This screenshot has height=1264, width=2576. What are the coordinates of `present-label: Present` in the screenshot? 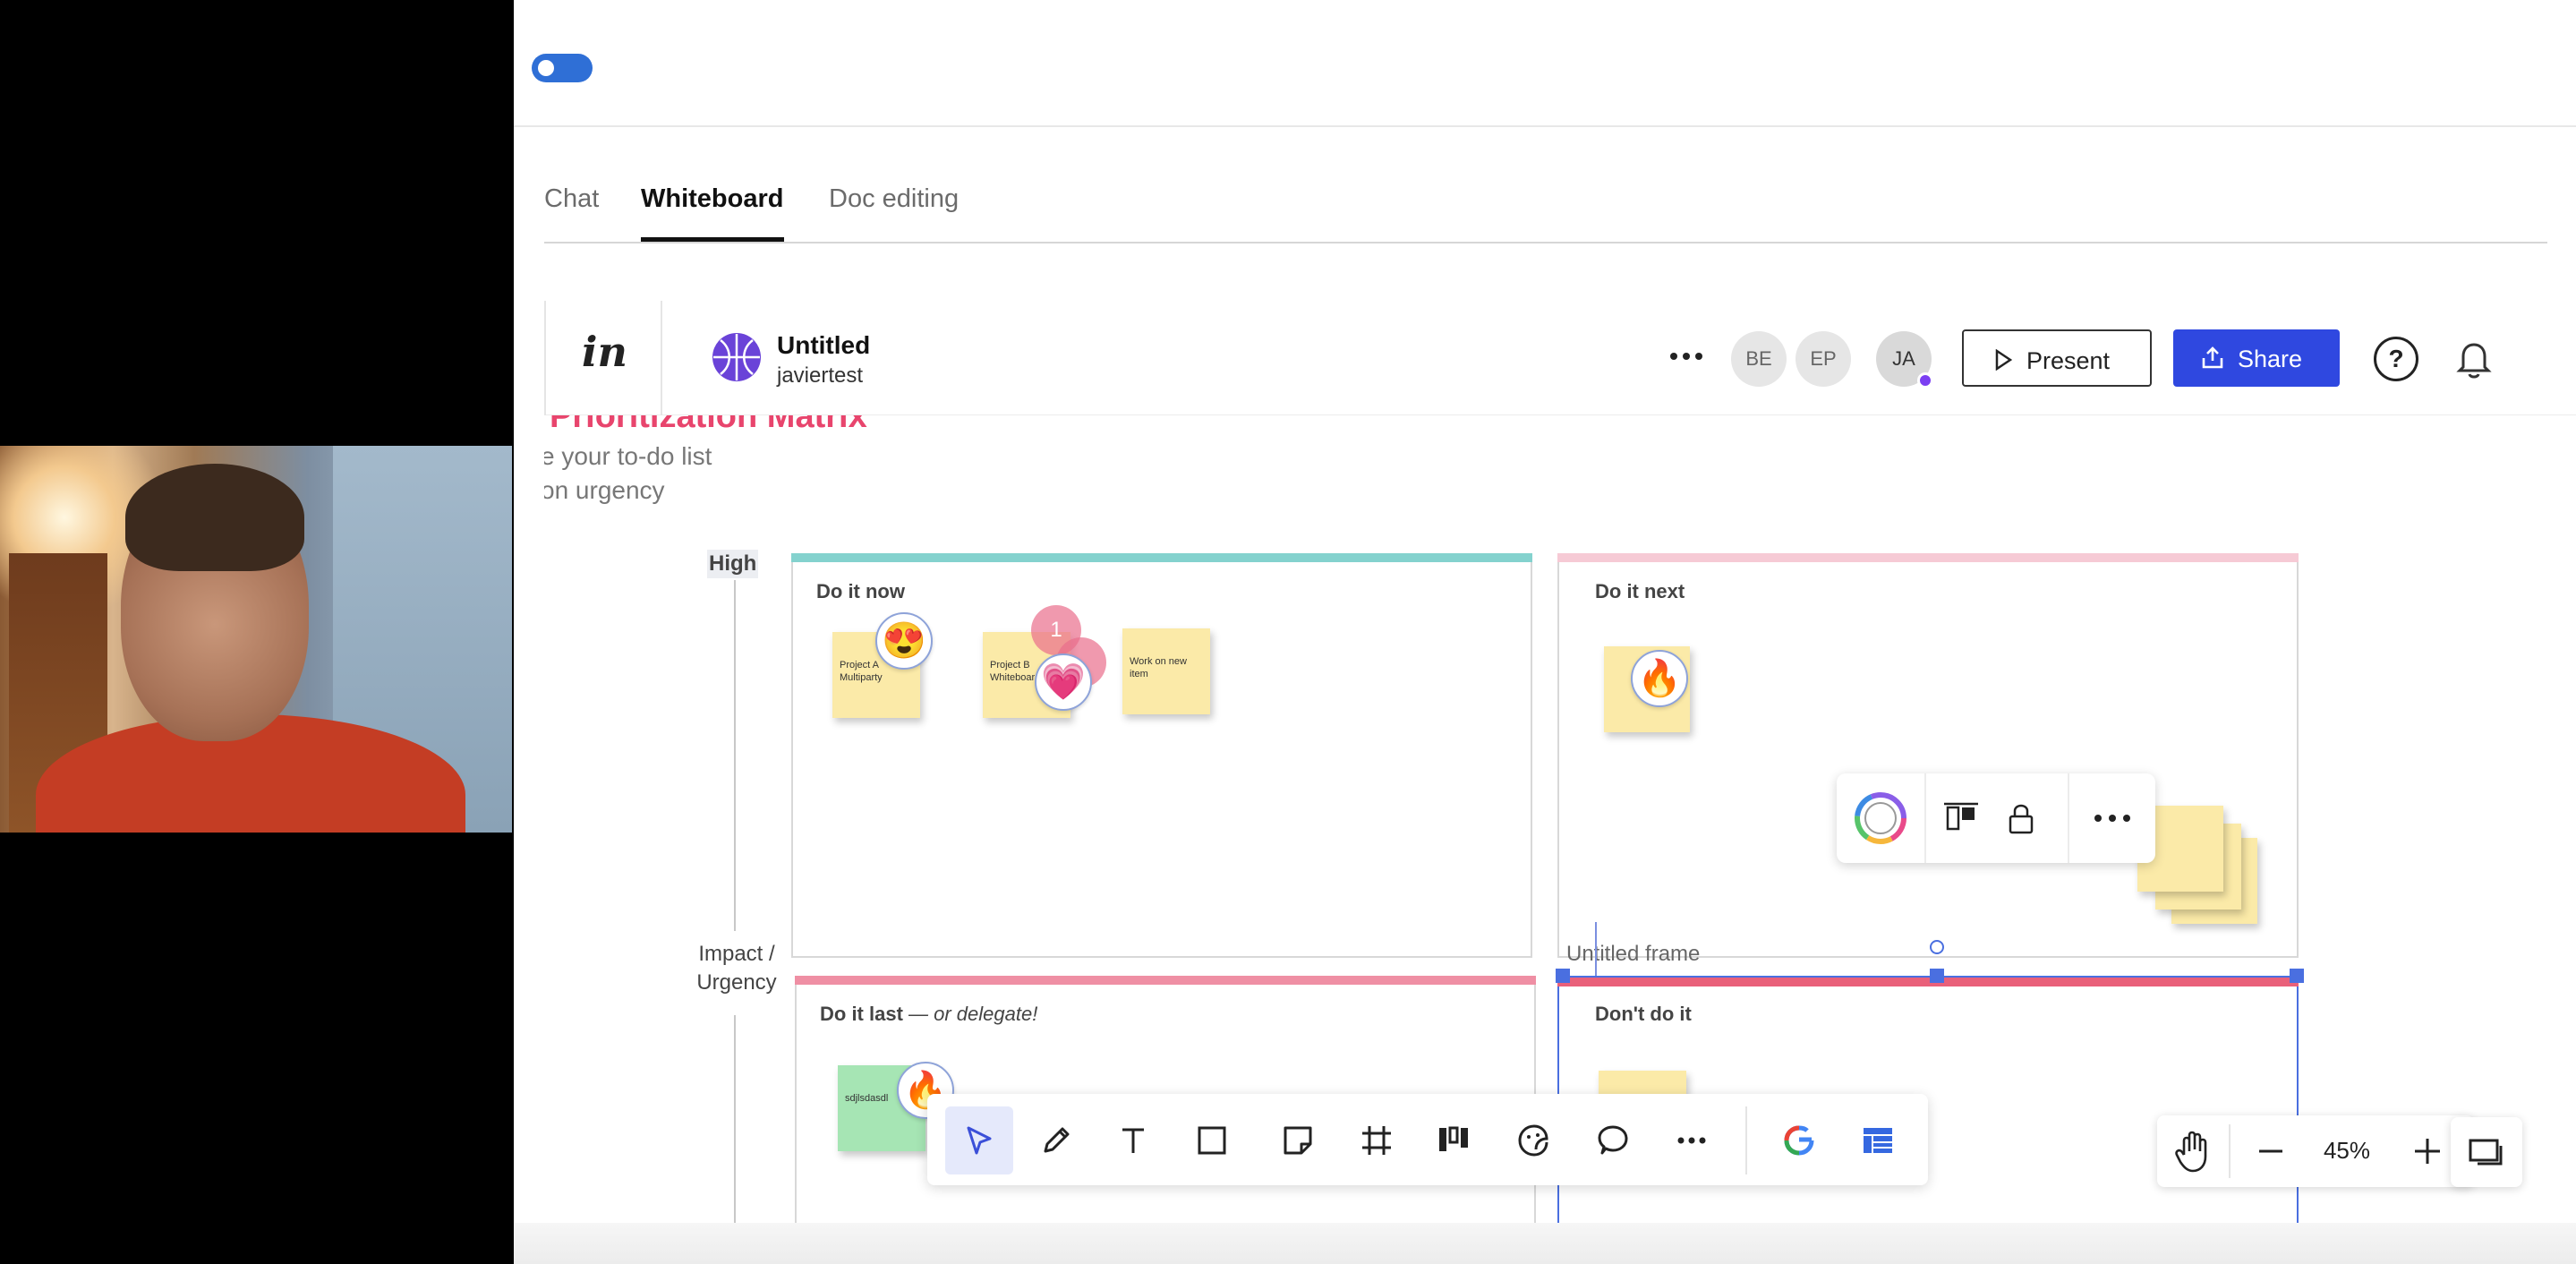 It's located at (2068, 360).